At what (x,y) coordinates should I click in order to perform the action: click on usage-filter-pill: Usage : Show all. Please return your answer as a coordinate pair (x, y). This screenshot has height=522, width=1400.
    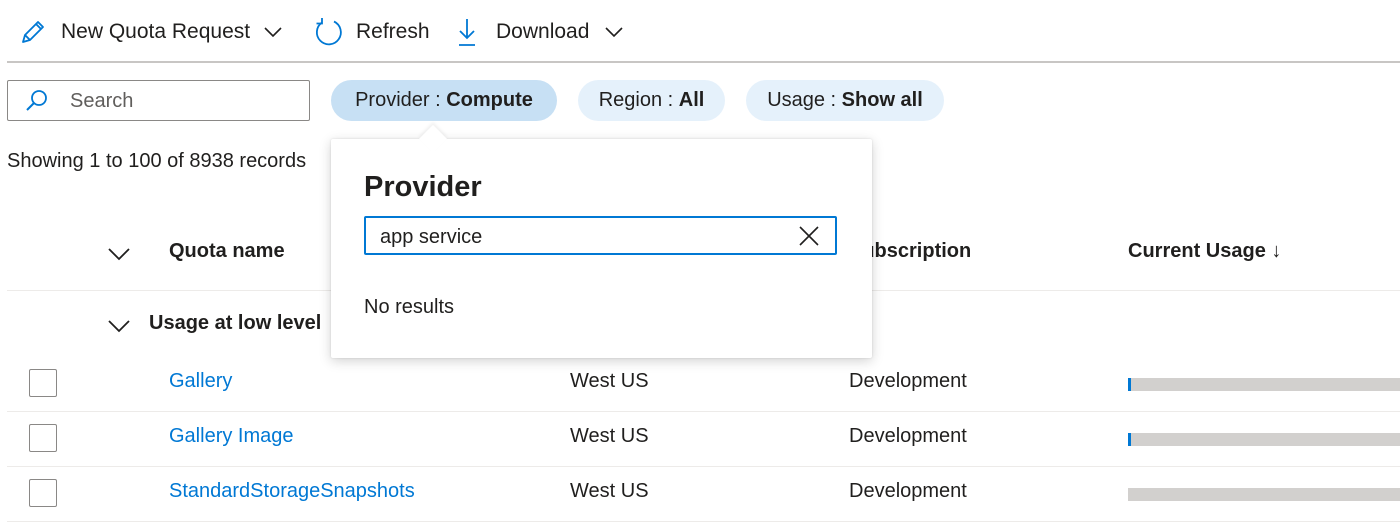
    Looking at the image, I should click on (845, 100).